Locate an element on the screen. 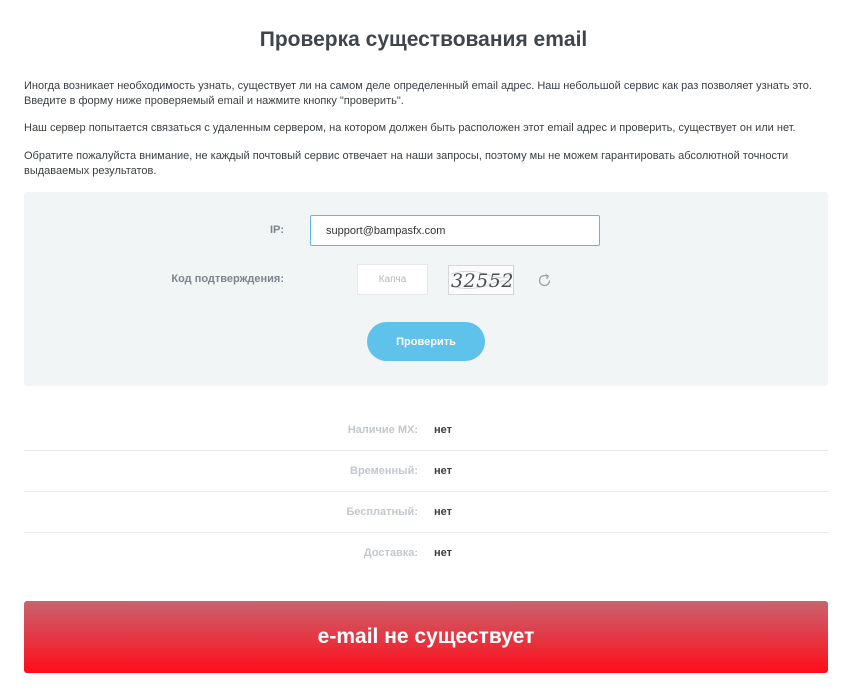 Image resolution: width=847 pixels, height=696 pixels. verdict-text: e-mail не существует is located at coordinates (426, 636).